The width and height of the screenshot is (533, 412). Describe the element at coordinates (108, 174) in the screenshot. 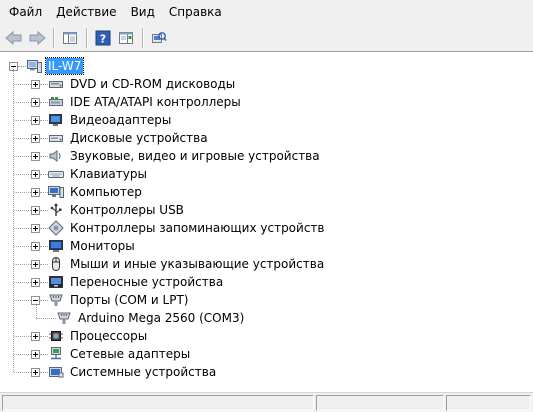

I see `tree-item-label: Клавиатуры` at that location.